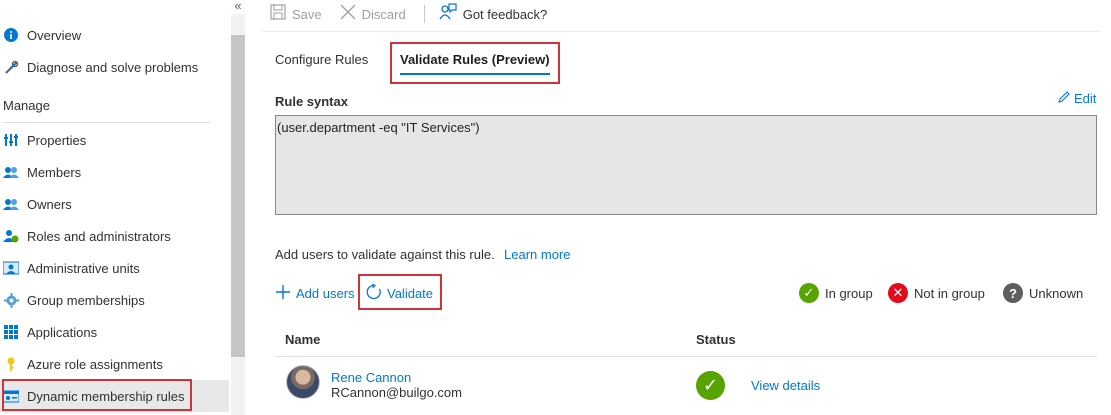 The image size is (1111, 415). I want to click on sidebar-item-label: Members, so click(54, 172).